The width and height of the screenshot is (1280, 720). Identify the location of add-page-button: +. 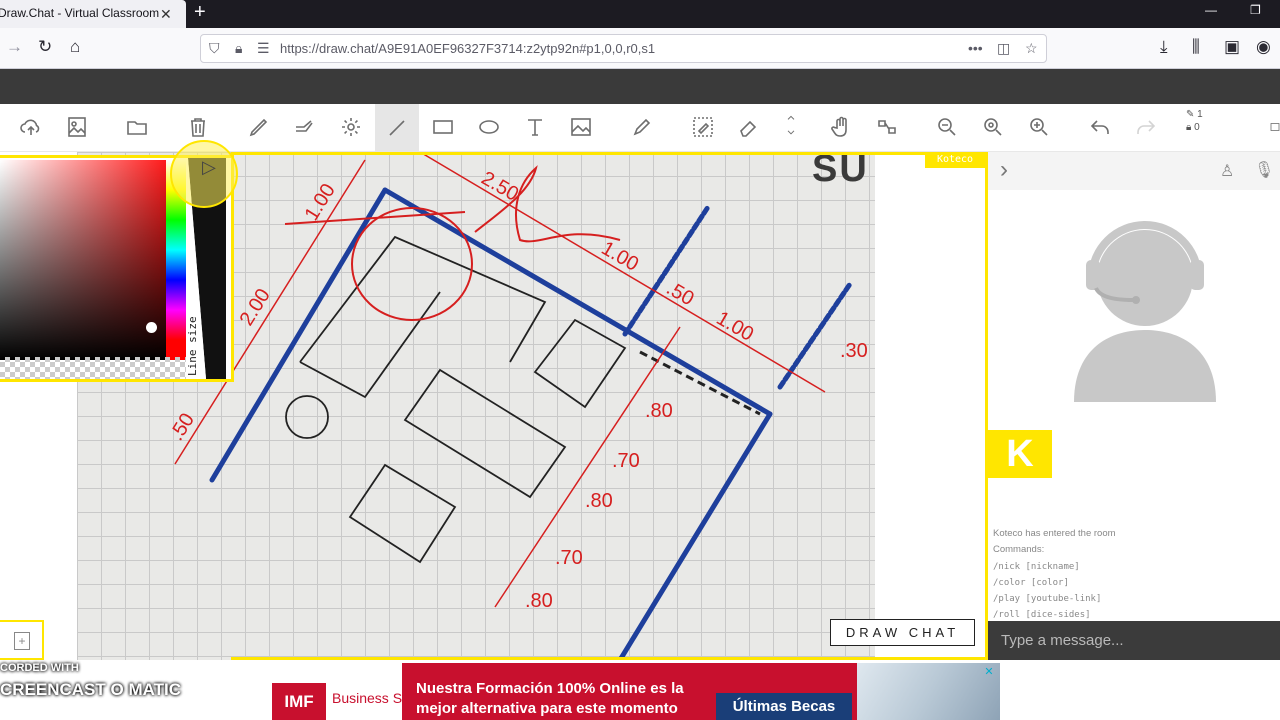
(22, 640).